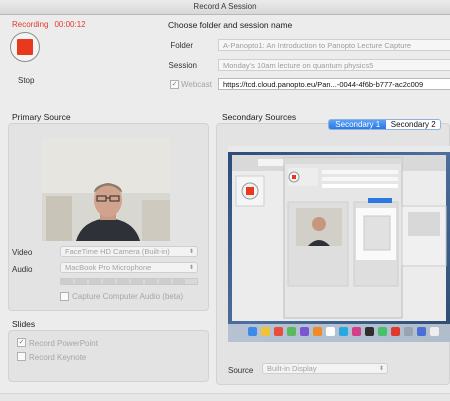 Image resolution: width=450 pixels, height=401 pixels. Describe the element at coordinates (108, 267) in the screenshot. I see `audio-select-value: MacBook Pro Microphone` at that location.